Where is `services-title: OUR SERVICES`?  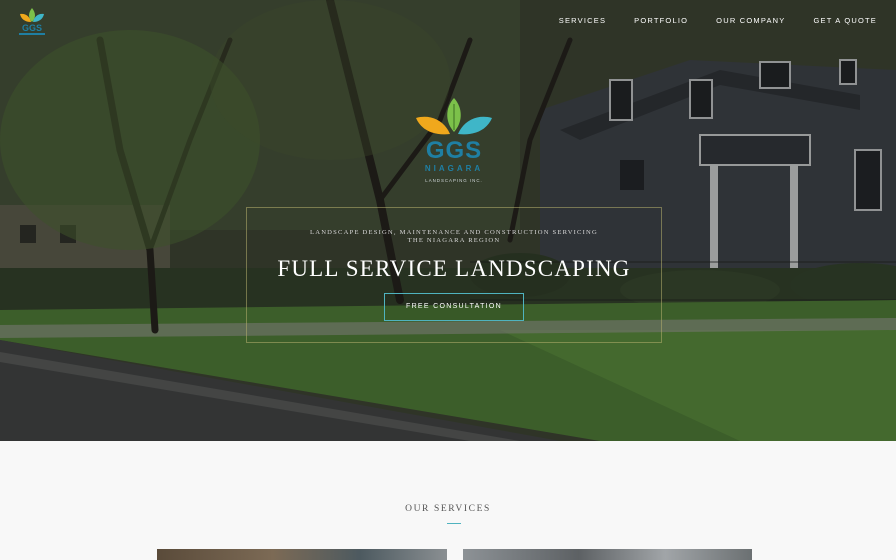 services-title: OUR SERVICES is located at coordinates (448, 509).